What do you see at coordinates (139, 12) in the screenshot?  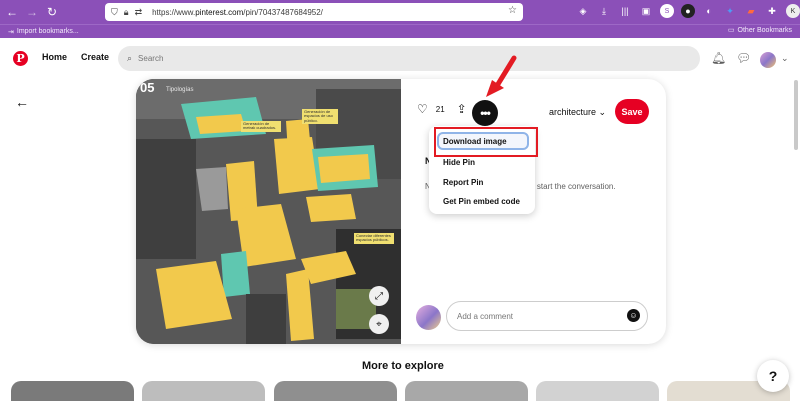 I see `permissions-icon: ⇄` at bounding box center [139, 12].